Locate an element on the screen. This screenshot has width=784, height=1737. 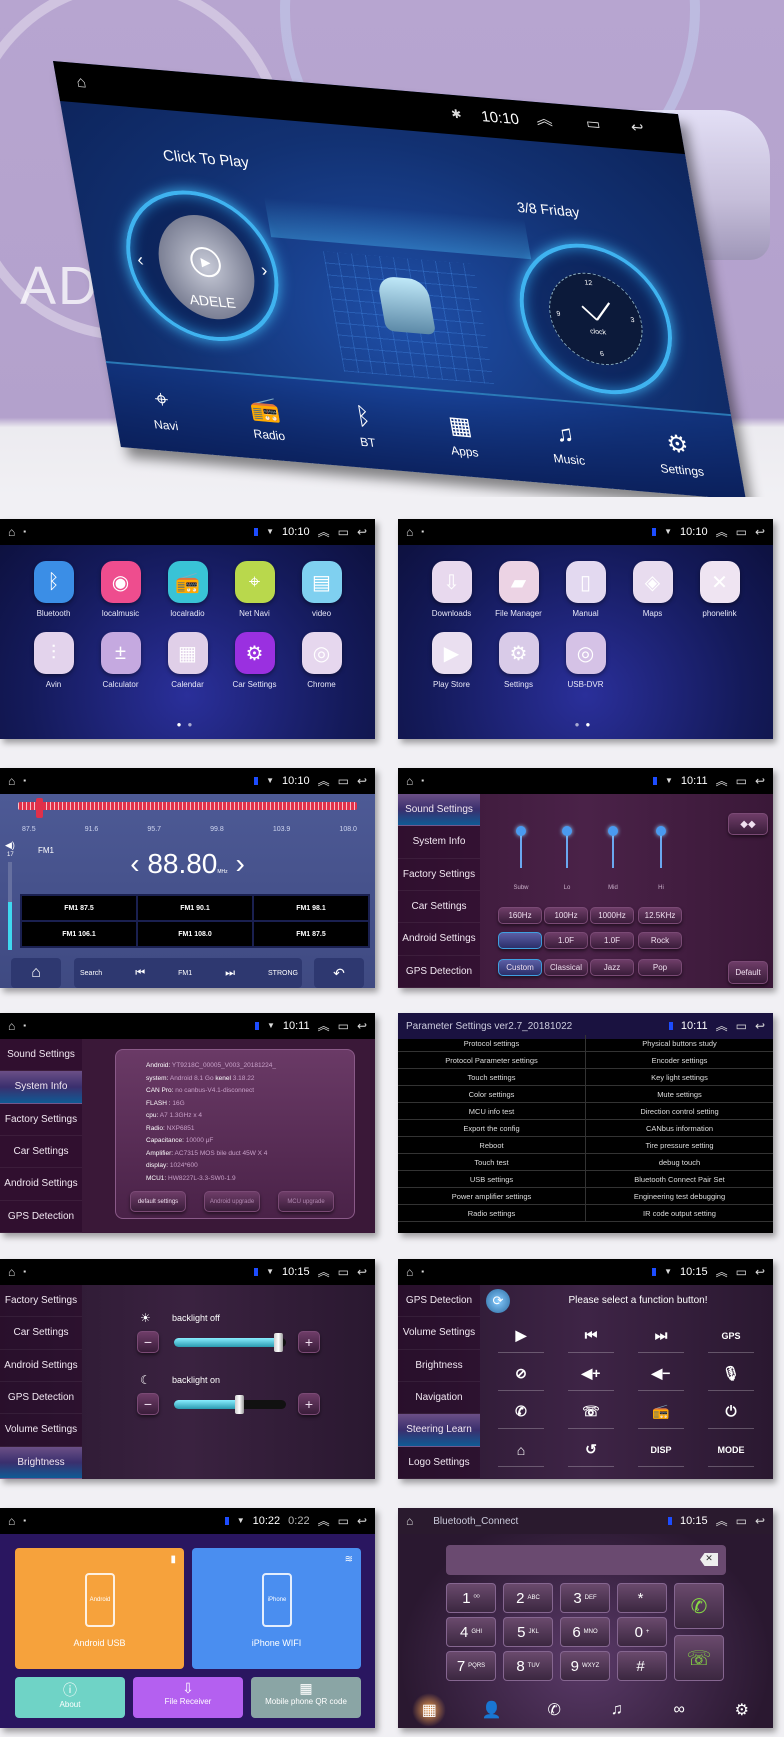
sidebar-item: Navigation is located at coordinates (439, 1398).